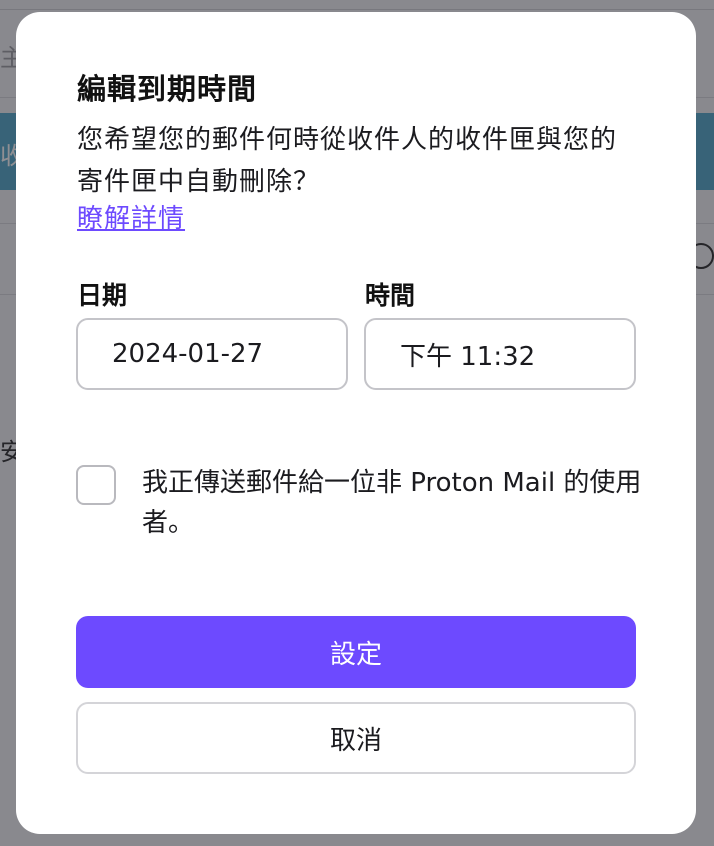 This screenshot has width=714, height=846. Describe the element at coordinates (347, 161) in the screenshot. I see `modal-description: 您希望您的郵件何時從收件人的收件匣與您的寄件匣中自動刪除？` at that location.